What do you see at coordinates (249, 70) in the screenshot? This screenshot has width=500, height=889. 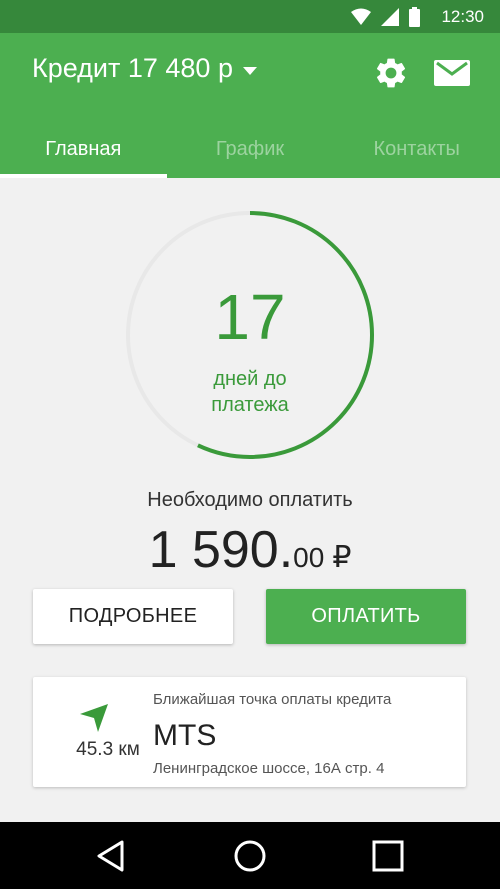 I see `dropdown-caret-icon` at bounding box center [249, 70].